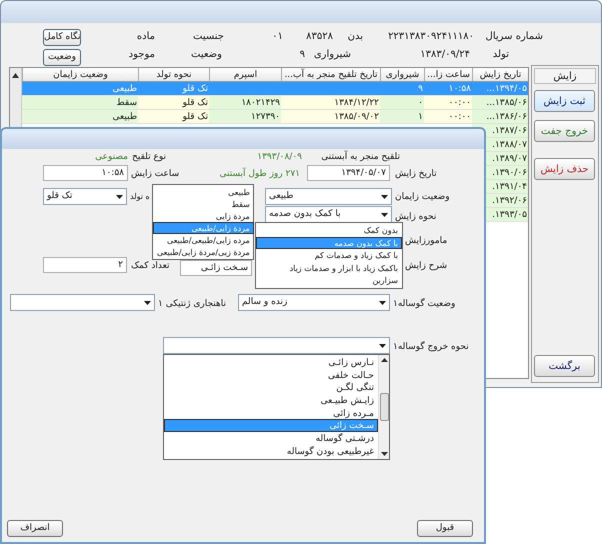 The image size is (602, 544). I want to click on side-button: خروج جفت, so click(564, 131).